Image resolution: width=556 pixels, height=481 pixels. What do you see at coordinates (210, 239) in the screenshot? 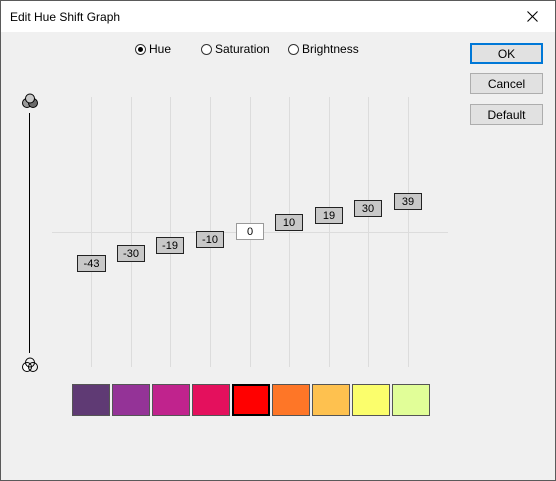
I see `hue-value-4: -10` at bounding box center [210, 239].